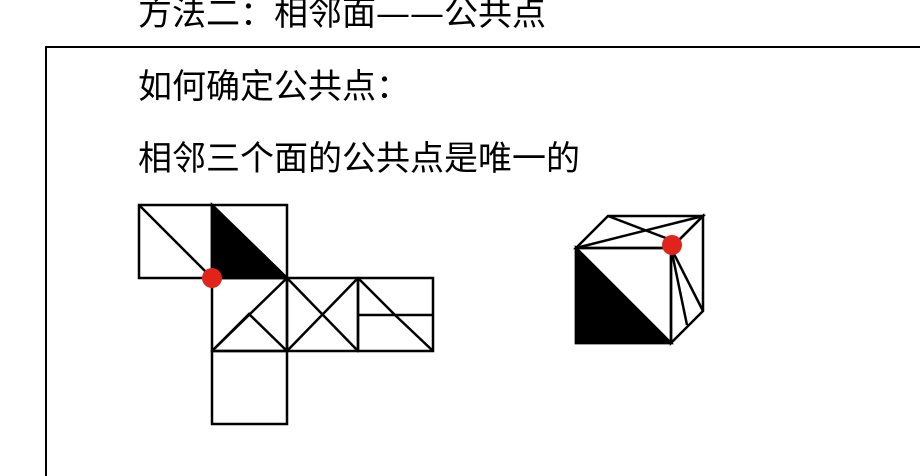 The width and height of the screenshot is (920, 476). What do you see at coordinates (679, 286) in the screenshot?
I see `cube-right-line` at bounding box center [679, 286].